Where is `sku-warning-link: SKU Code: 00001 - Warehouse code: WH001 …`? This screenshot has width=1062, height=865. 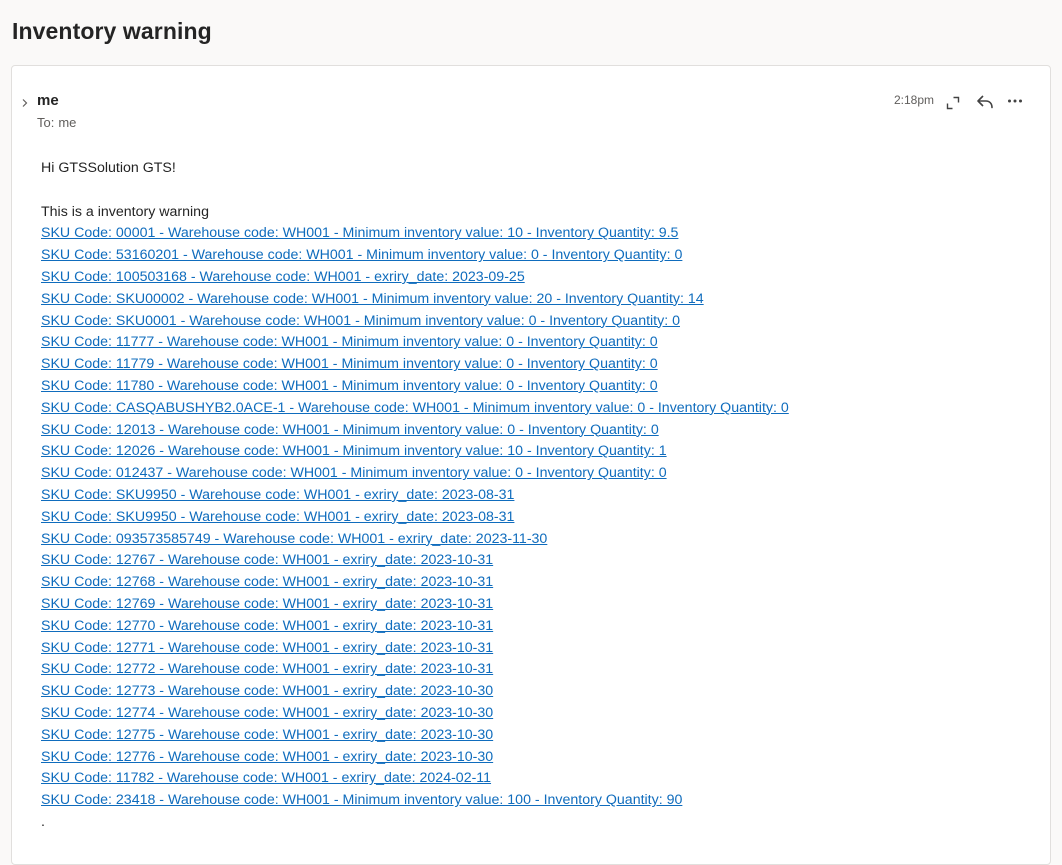
sku-warning-link: SKU Code: 00001 - Warehouse code: WH001 … is located at coordinates (359, 233).